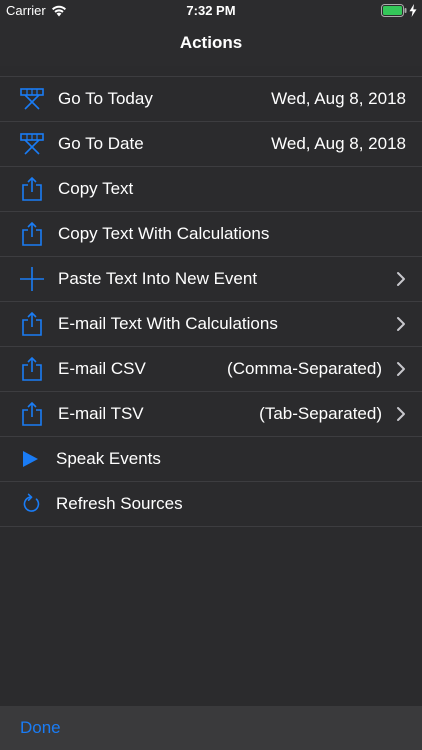 The image size is (422, 750). I want to click on action-label: Speak Events, so click(108, 458).